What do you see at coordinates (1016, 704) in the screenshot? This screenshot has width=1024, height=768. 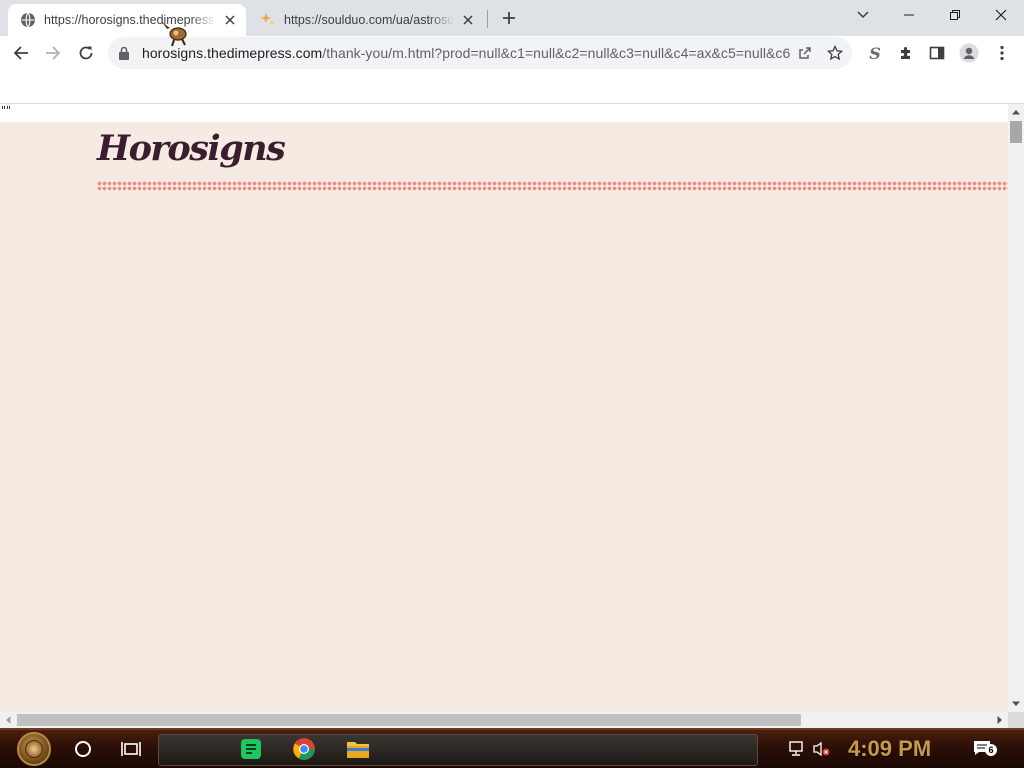 I see `scroll-down-arrow` at bounding box center [1016, 704].